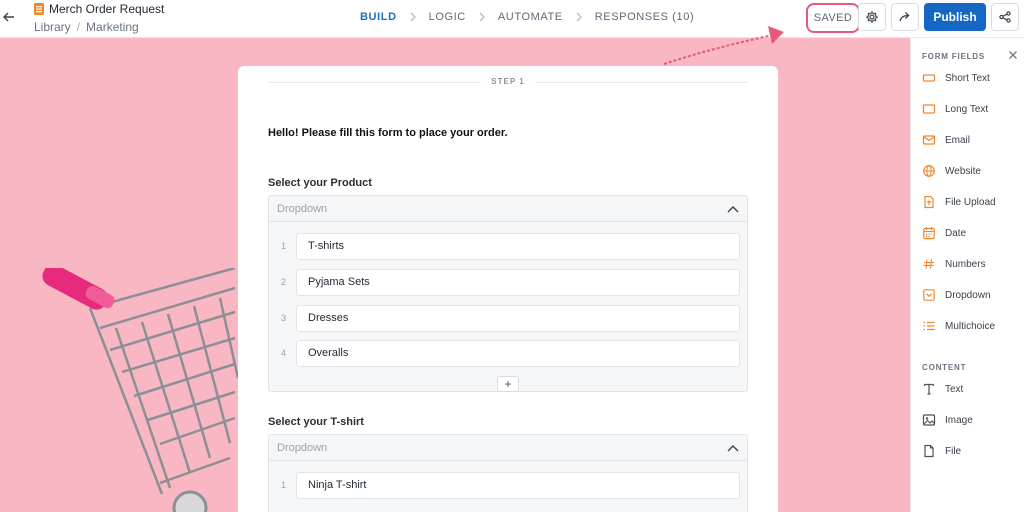  Describe the element at coordinates (929, 295) in the screenshot. I see `dropdown-icon` at that location.